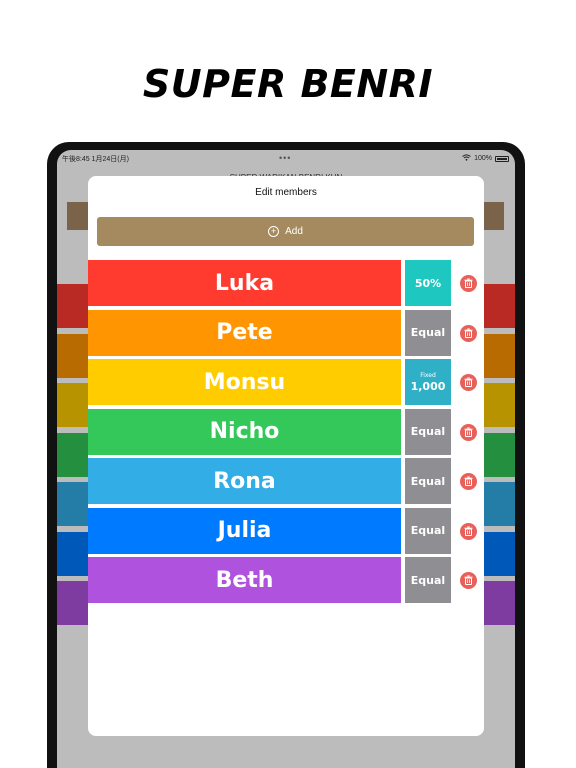 This screenshot has height=768, width=576. I want to click on battery-icon, so click(502, 158).